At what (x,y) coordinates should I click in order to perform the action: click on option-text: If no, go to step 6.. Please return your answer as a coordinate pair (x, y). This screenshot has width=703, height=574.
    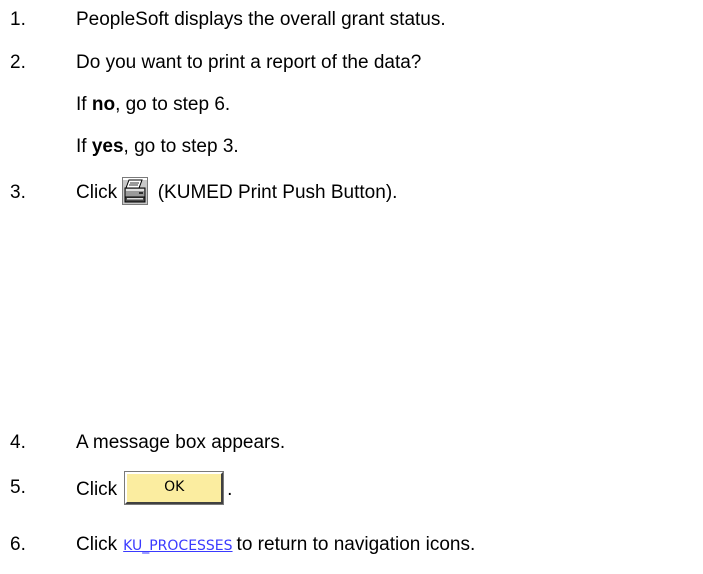
    Looking at the image, I should click on (153, 105).